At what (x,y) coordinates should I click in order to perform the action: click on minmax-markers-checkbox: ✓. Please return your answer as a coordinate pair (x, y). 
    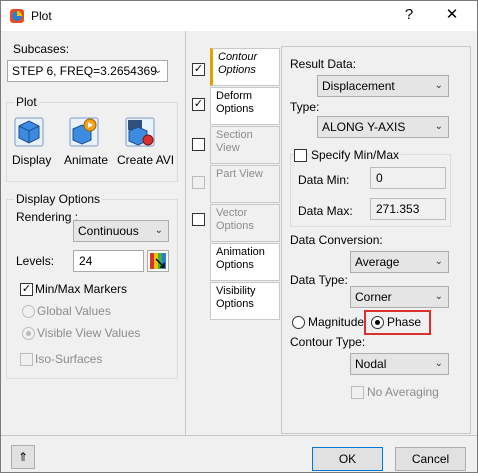
    Looking at the image, I should click on (26, 289).